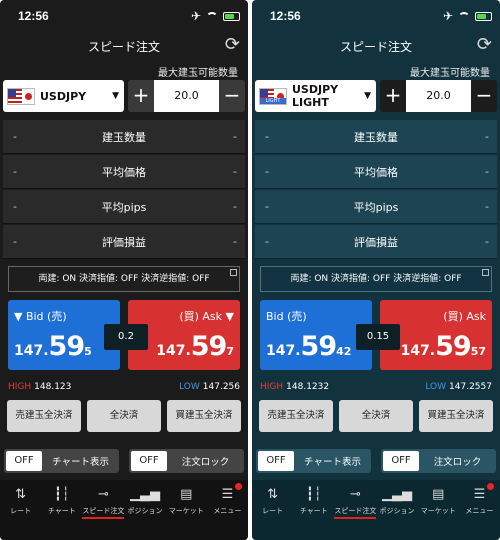  I want to click on average-pips-row: - 平均pips -, so click(124, 207).